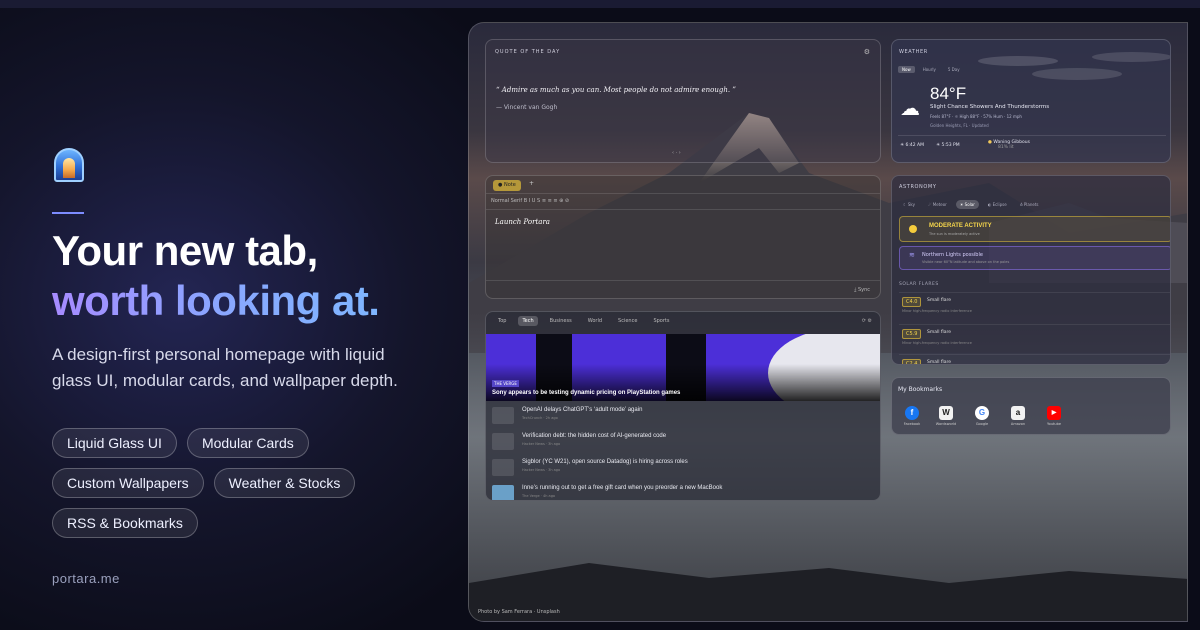 The width and height of the screenshot is (1200, 630). I want to click on bookmark-amazon: a Amazon, so click(1018, 416).